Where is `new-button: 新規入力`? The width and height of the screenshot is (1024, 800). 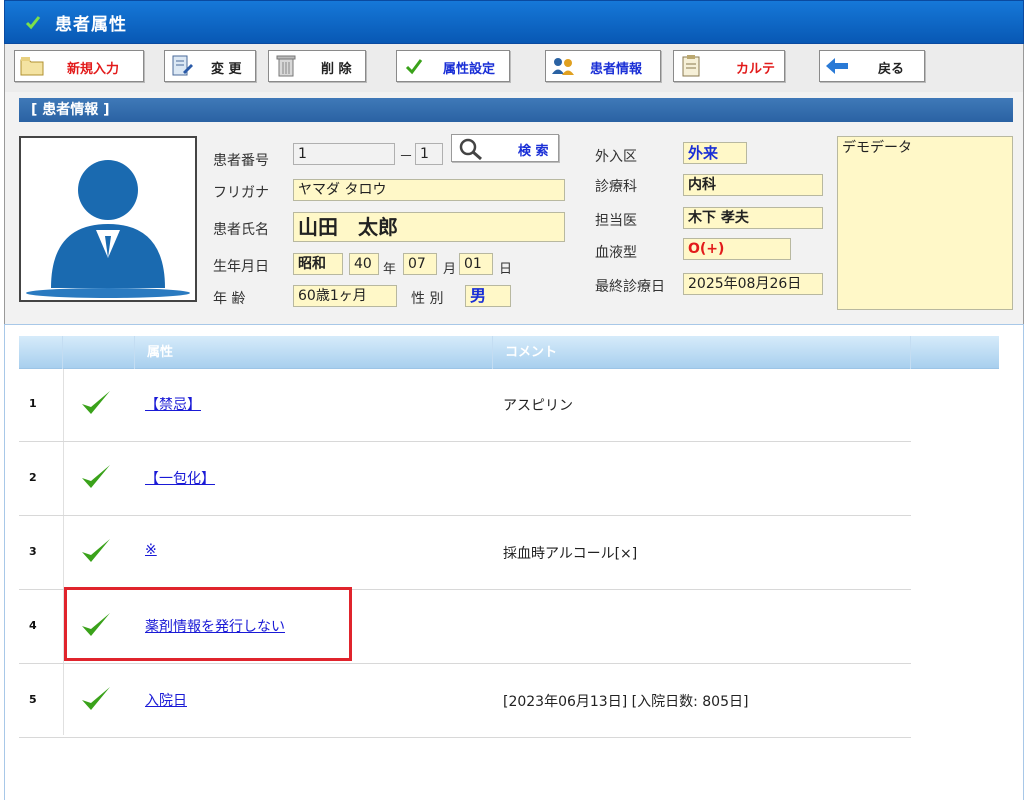 new-button: 新規入力 is located at coordinates (79, 66).